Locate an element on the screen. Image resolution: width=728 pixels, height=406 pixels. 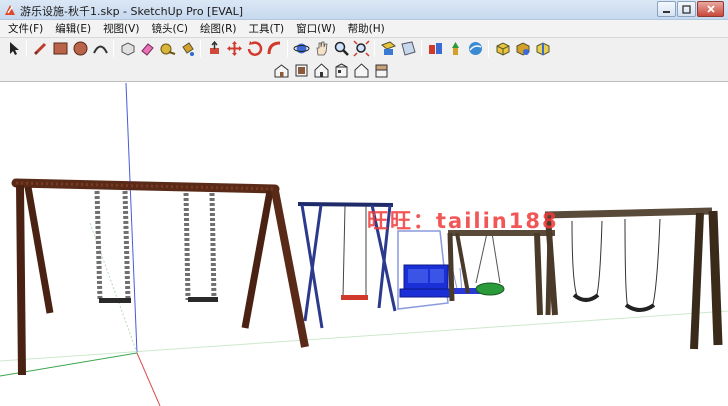
get-models-icon is located at coordinates (435, 48).